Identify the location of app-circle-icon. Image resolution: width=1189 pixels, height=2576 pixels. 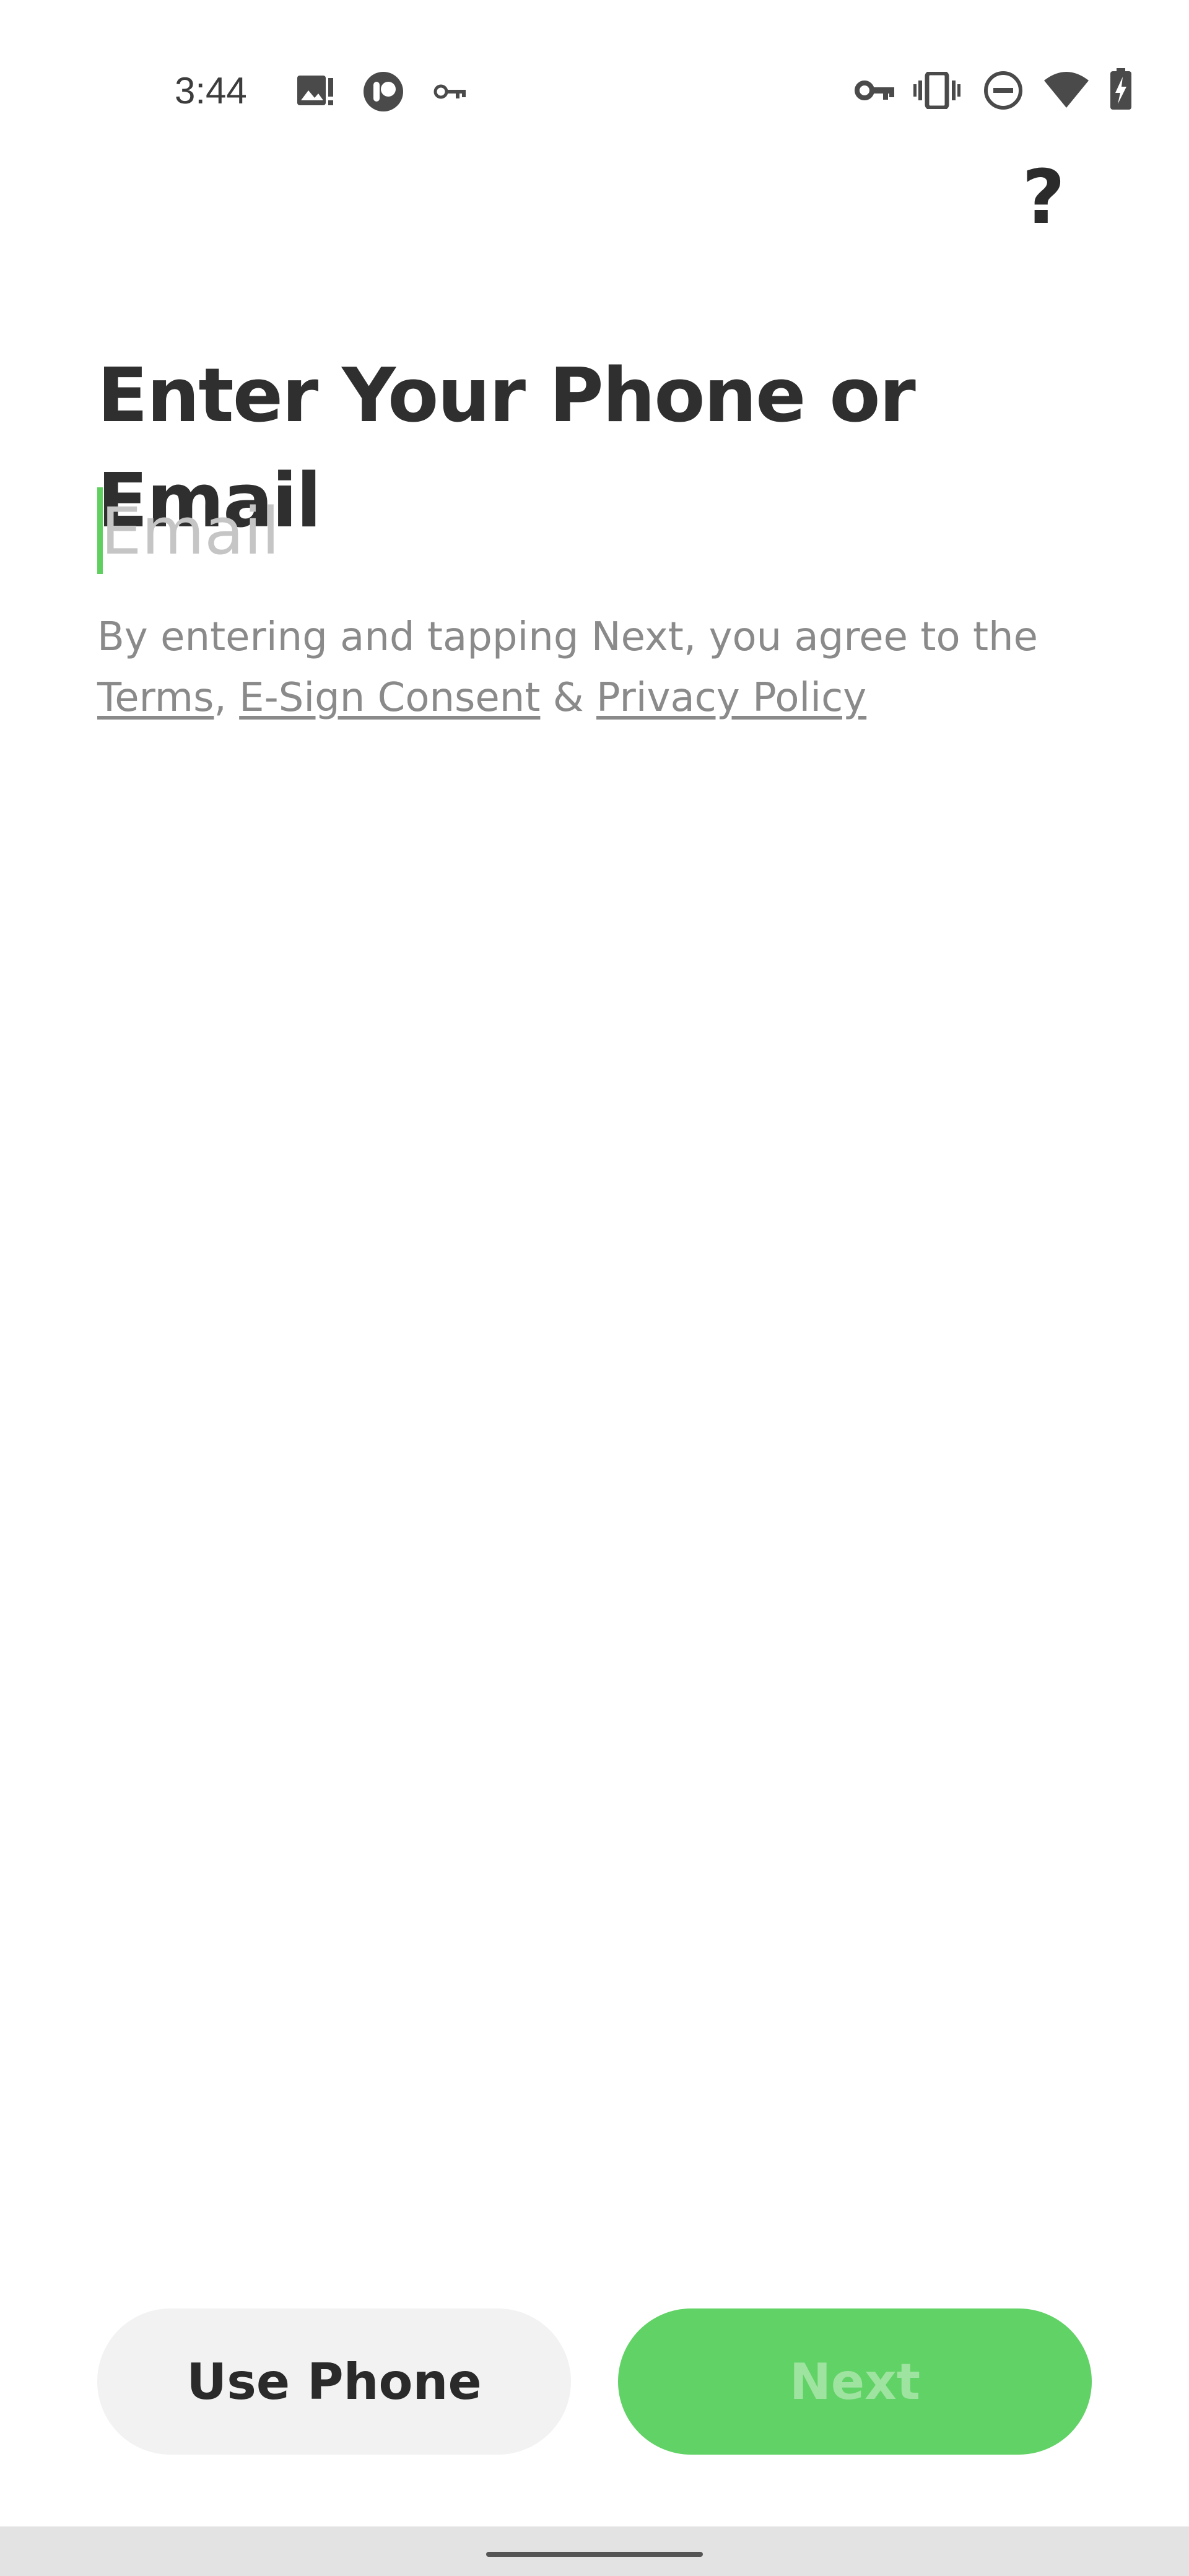
(383, 92).